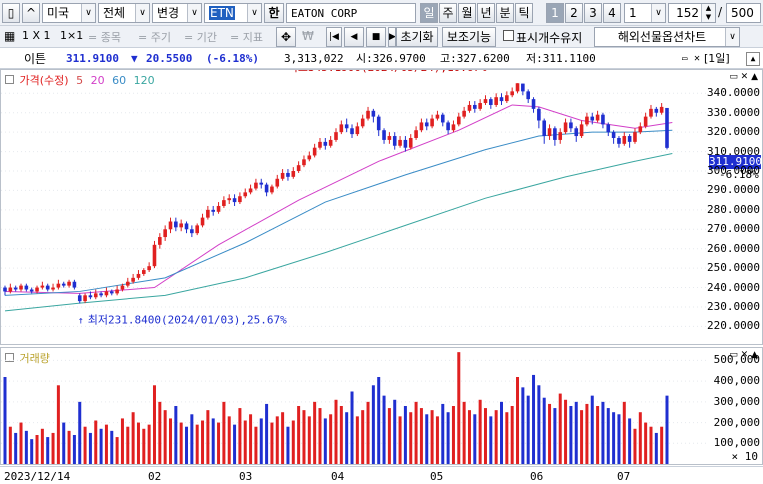 Image resolution: width=763 pixels, height=484 pixels. What do you see at coordinates (200, 37) in the screenshot?
I see `range-link-label: = 기간` at bounding box center [200, 37].